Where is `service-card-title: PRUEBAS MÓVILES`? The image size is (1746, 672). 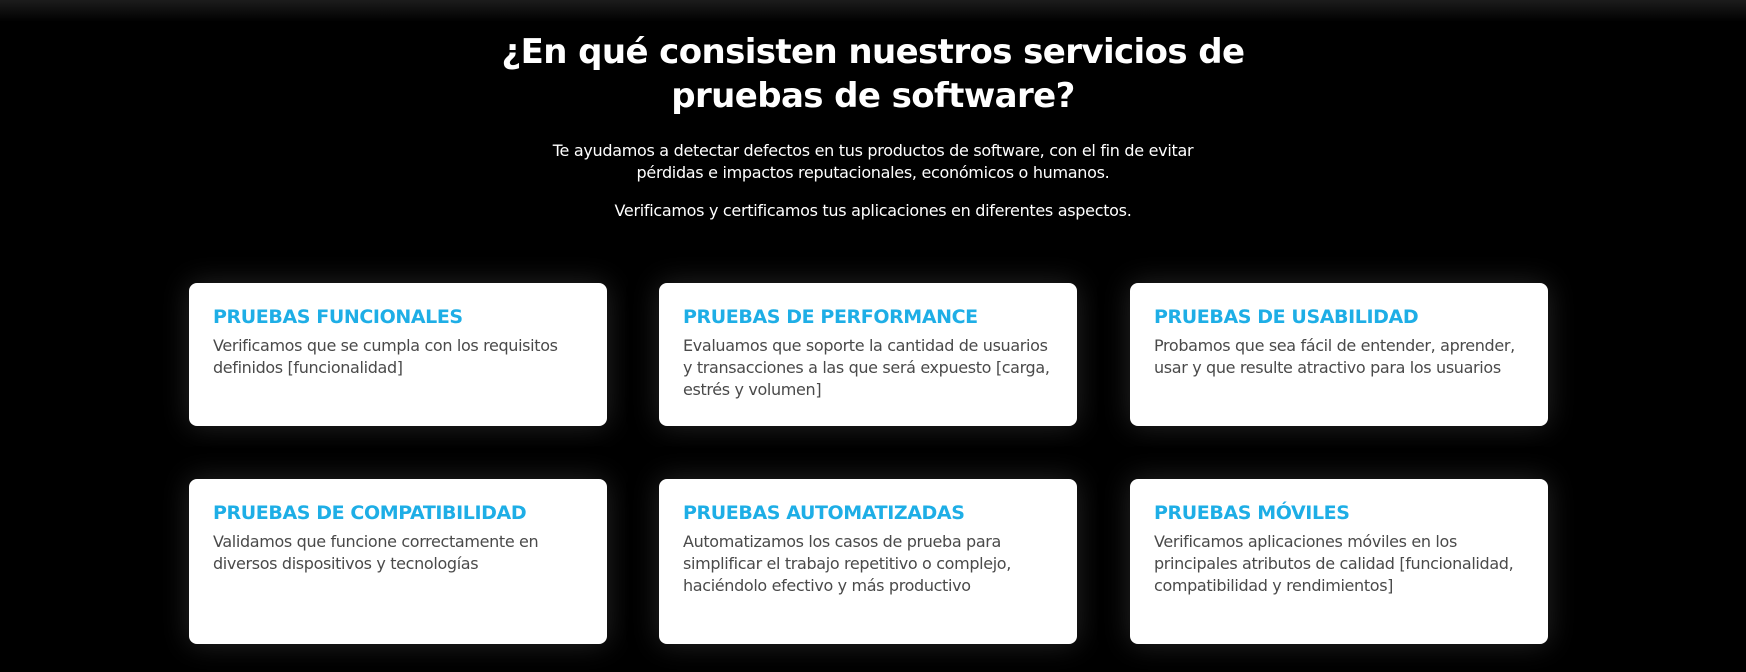
service-card-title: PRUEBAS MÓVILES is located at coordinates (1252, 513).